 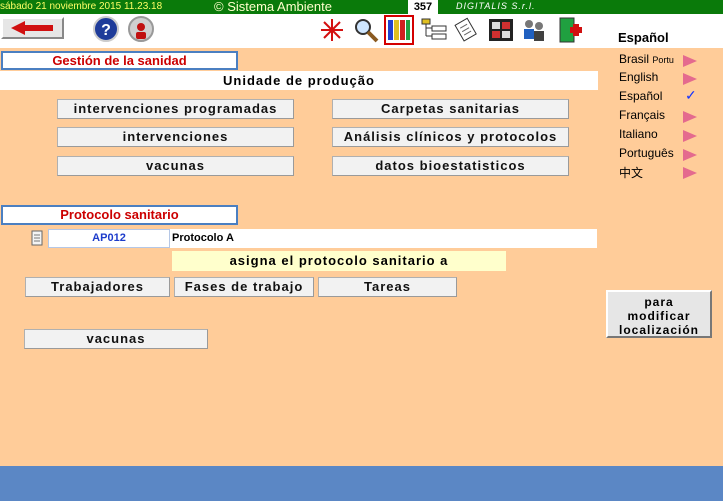 What do you see at coordinates (669, 117) in the screenshot?
I see `language-item-francais: Français` at bounding box center [669, 117].